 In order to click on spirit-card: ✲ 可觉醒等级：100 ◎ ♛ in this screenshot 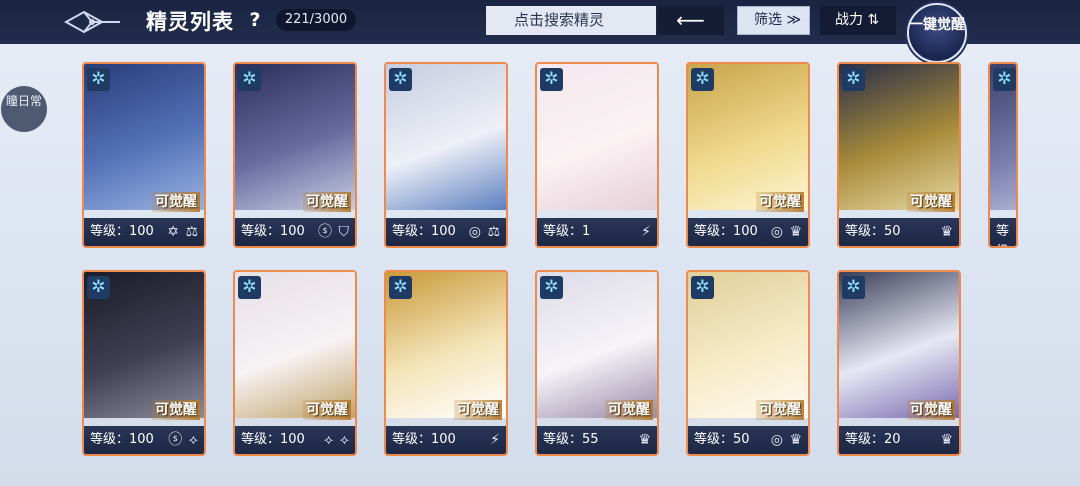, I will do `click(748, 155)`.